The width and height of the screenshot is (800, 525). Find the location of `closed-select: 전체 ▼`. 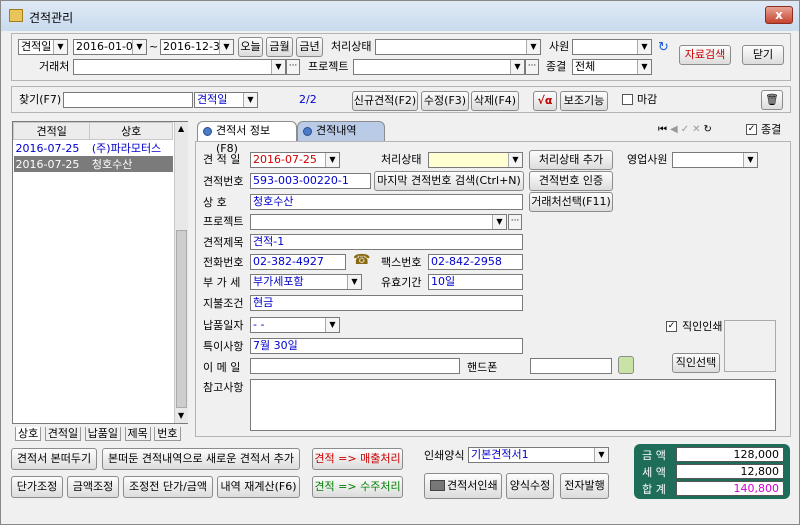

closed-select: 전체 ▼ is located at coordinates (612, 67).